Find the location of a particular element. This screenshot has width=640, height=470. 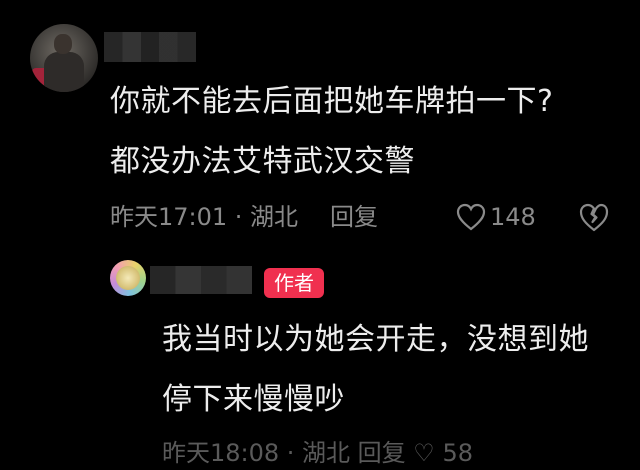

comment-text-line: 你就不能去后面把她车牌拍一下? is located at coordinates (332, 101).